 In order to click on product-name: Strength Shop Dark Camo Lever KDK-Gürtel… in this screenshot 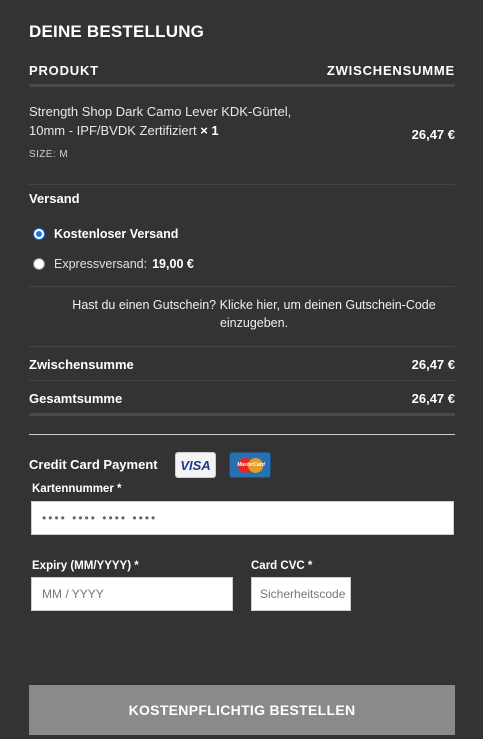, I will do `click(169, 121)`.